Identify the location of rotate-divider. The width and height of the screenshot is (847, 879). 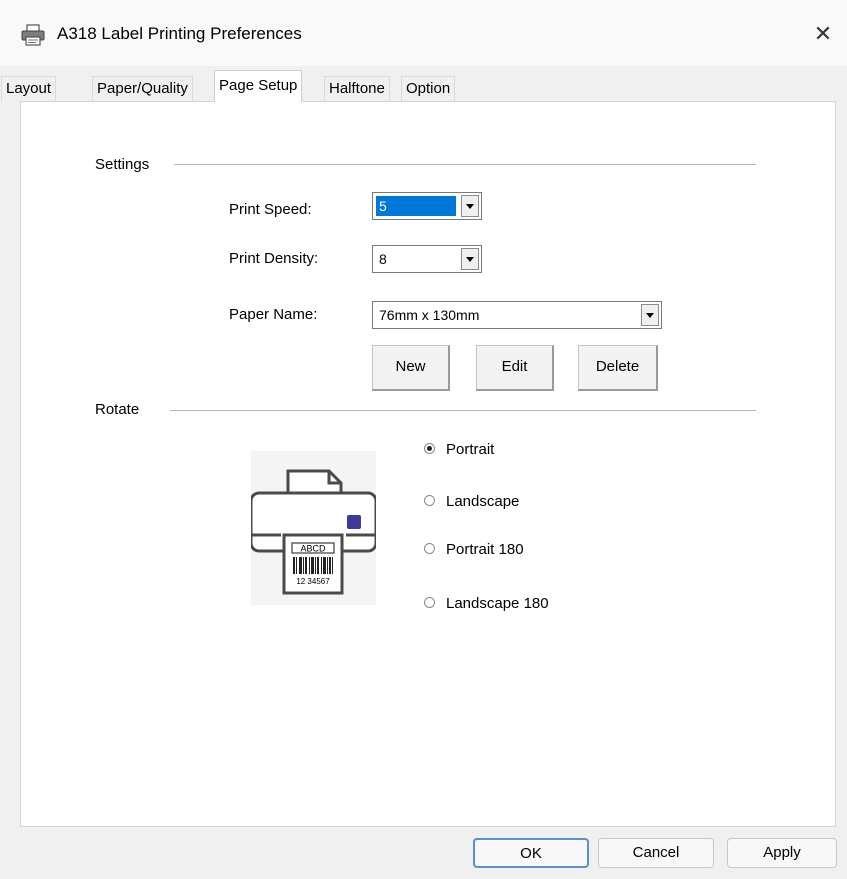
(463, 410).